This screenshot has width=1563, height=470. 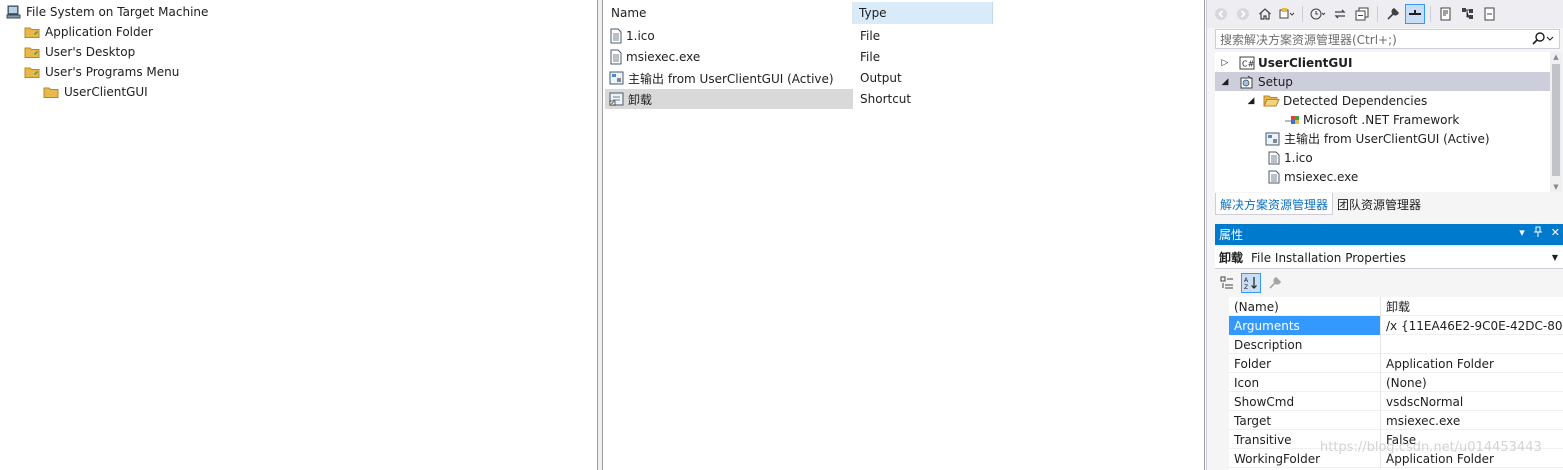 What do you see at coordinates (1472, 363) in the screenshot?
I see `property-value: Application Folder` at bounding box center [1472, 363].